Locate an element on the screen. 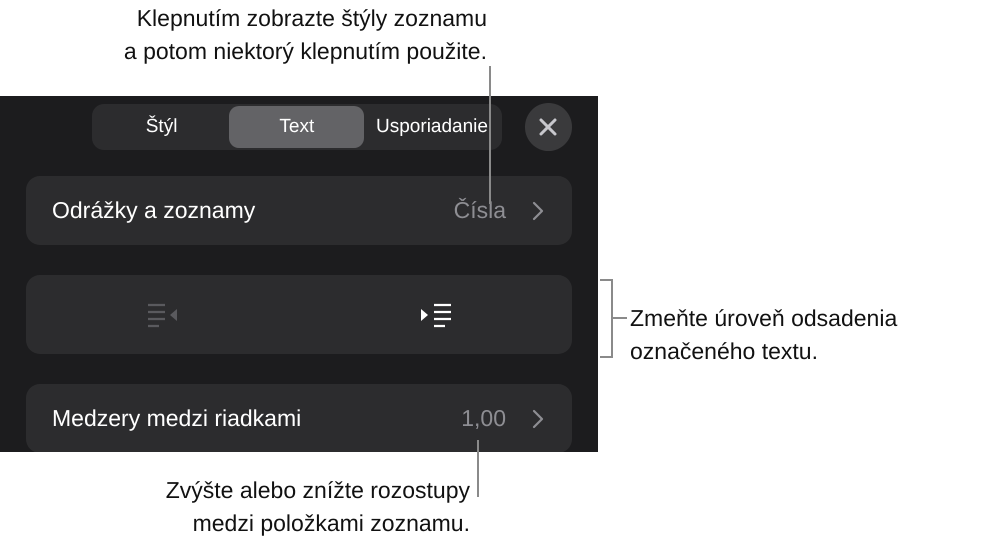 The image size is (984, 553). close-button is located at coordinates (548, 127).